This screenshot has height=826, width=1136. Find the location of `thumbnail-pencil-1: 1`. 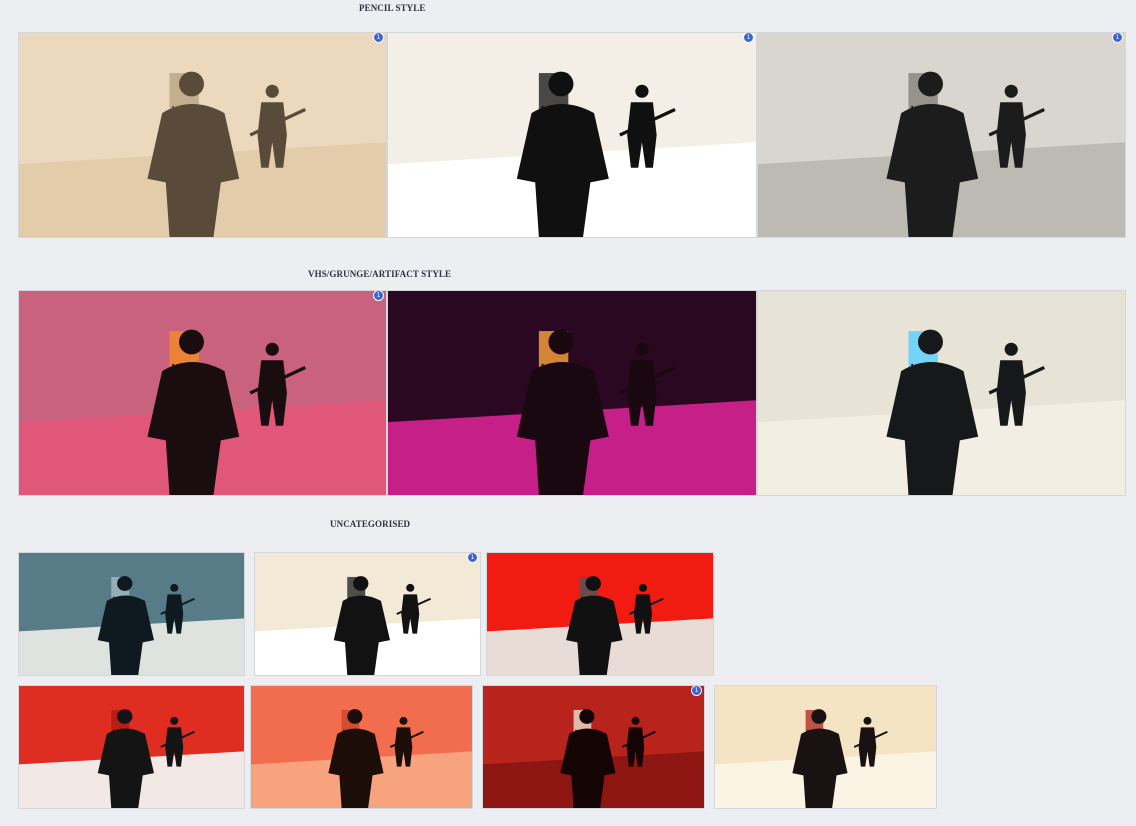

thumbnail-pencil-1: 1 is located at coordinates (202, 135).